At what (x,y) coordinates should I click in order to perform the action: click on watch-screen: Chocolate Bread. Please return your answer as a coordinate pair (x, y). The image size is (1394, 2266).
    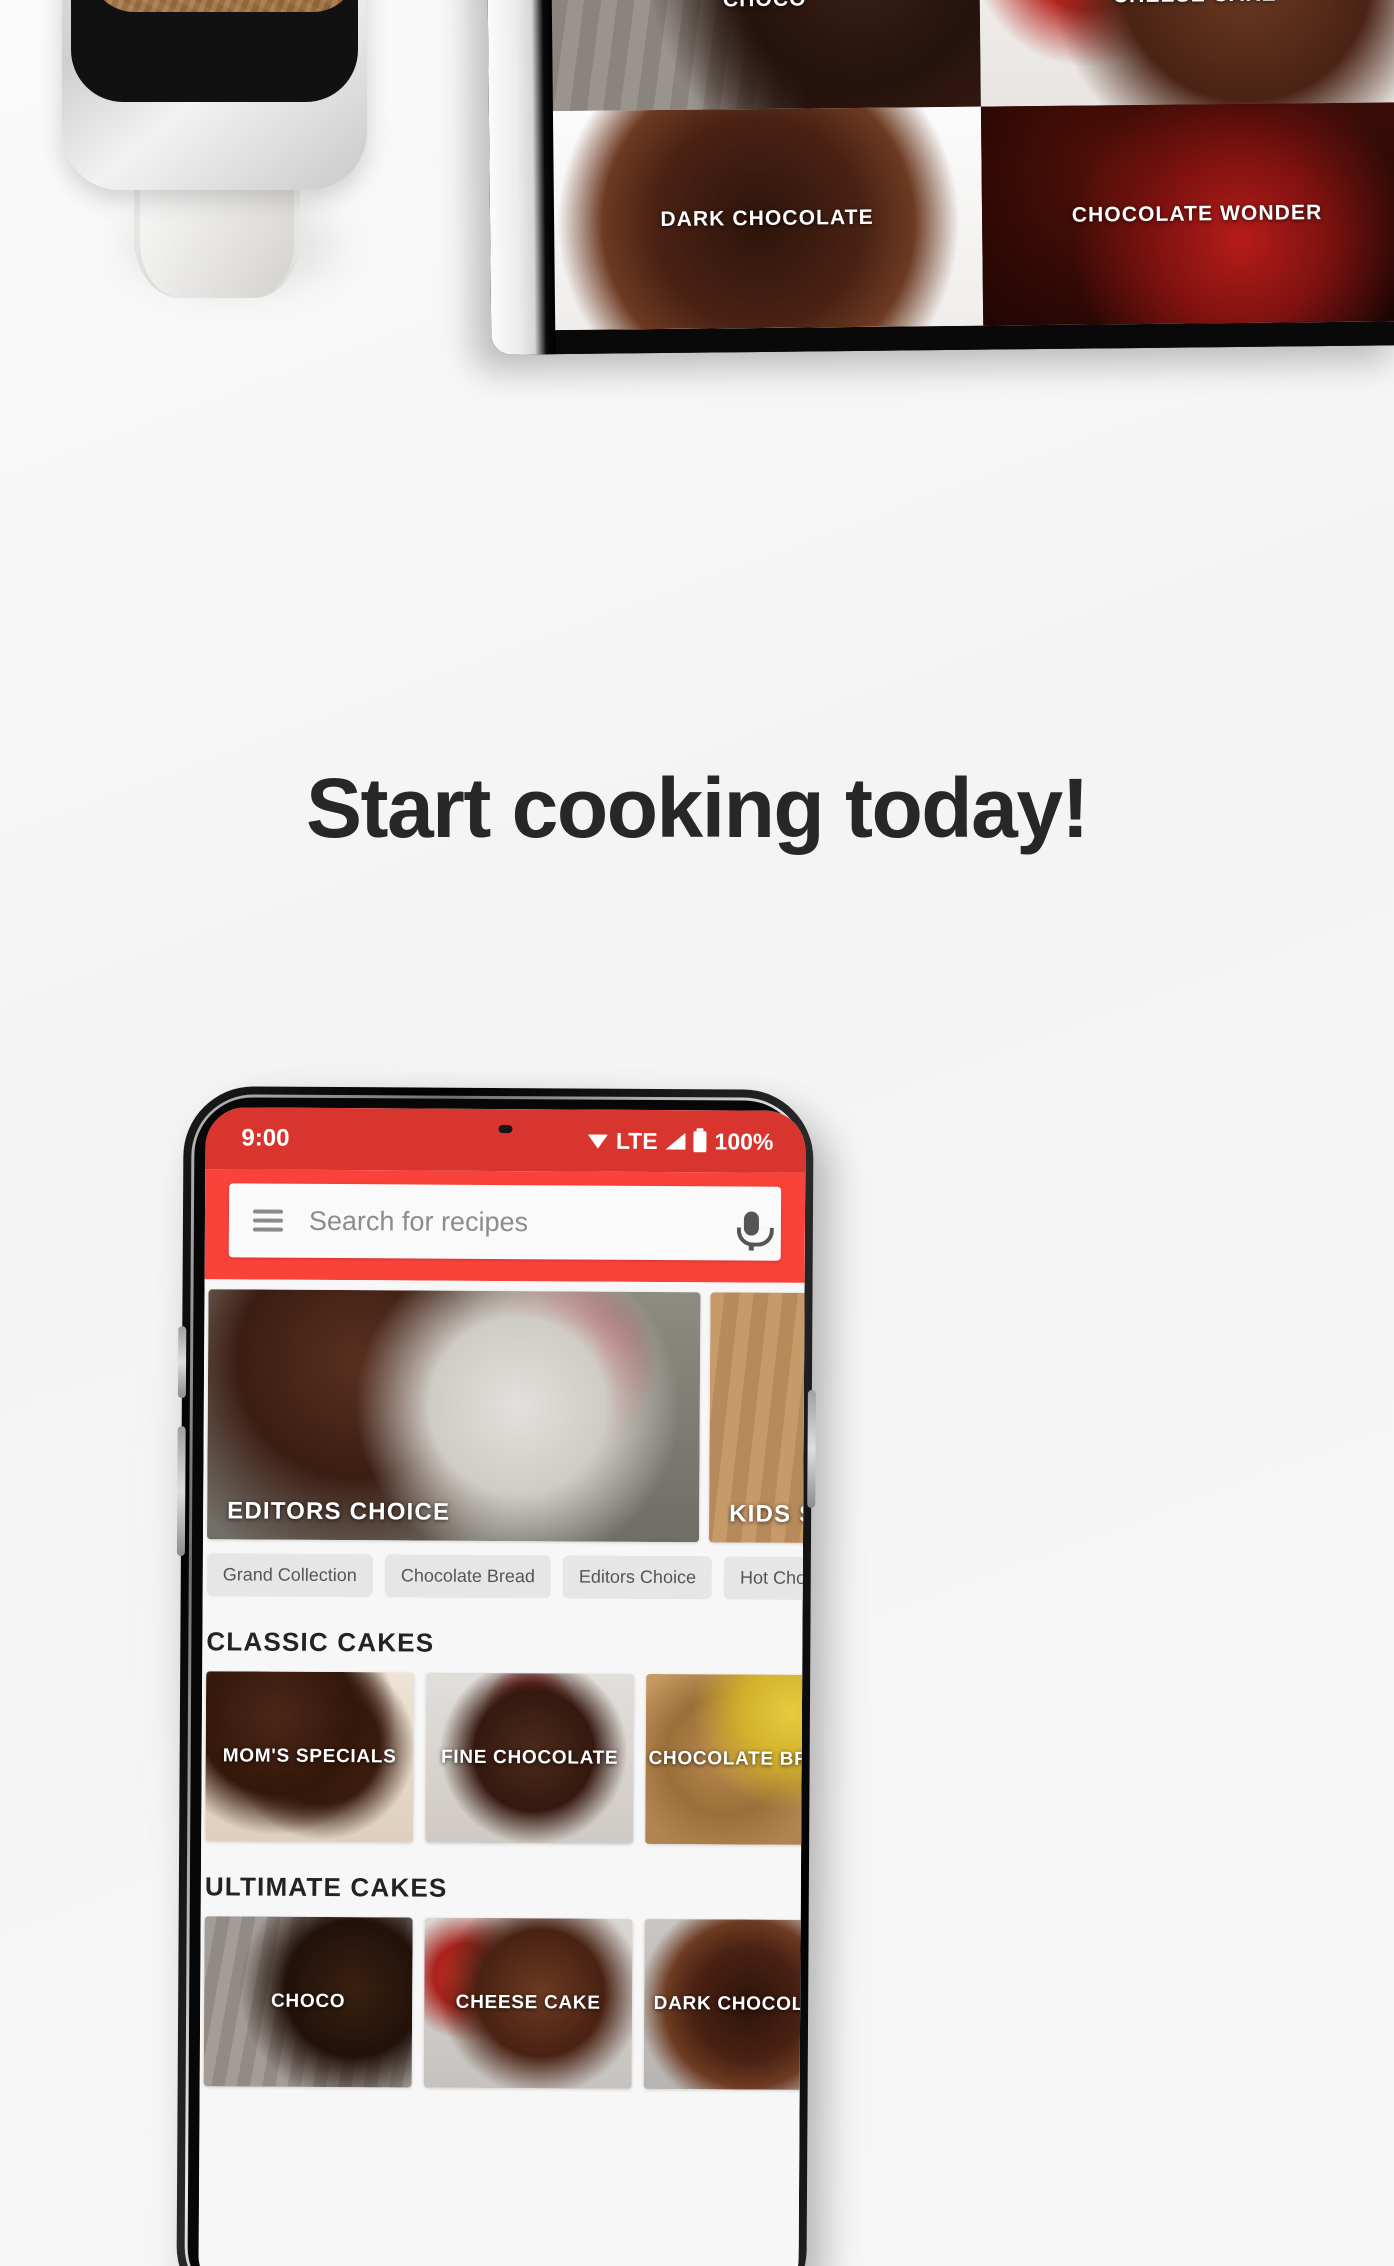
    Looking at the image, I should click on (223, 6).